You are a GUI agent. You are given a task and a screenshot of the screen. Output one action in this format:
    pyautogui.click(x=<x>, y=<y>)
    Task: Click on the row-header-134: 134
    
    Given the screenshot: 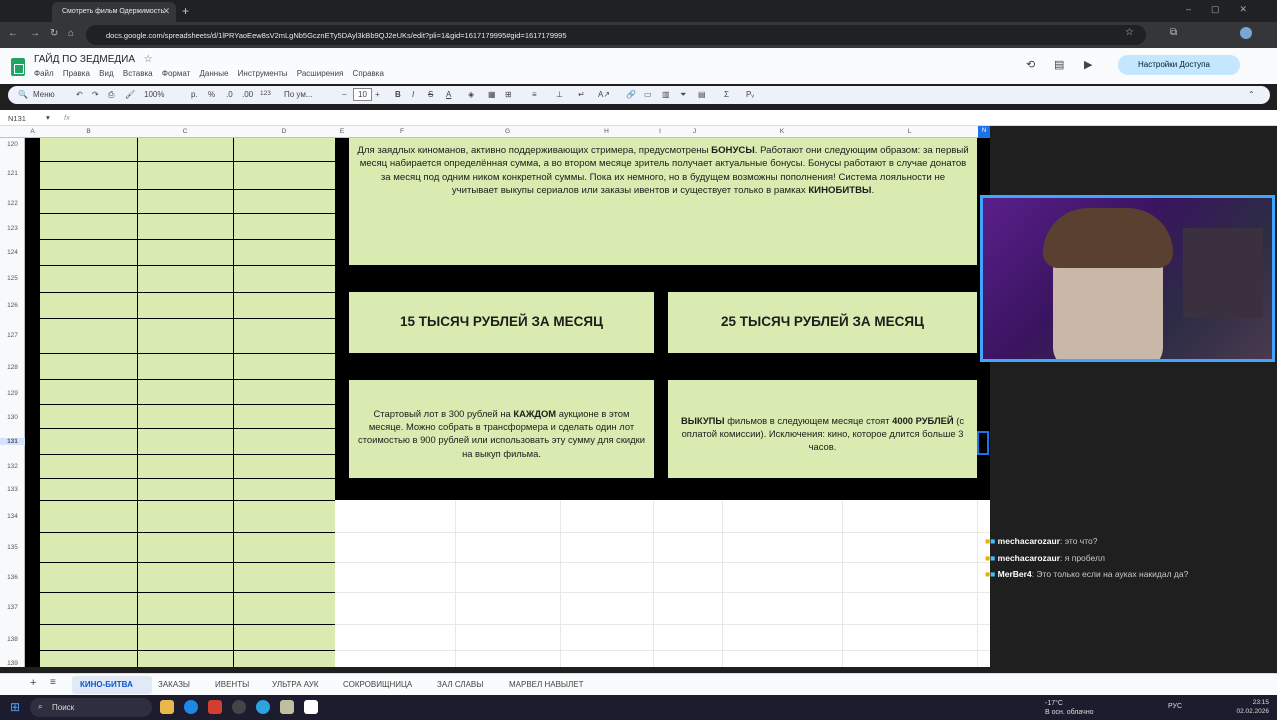 What is the action you would take?
    pyautogui.click(x=12, y=516)
    